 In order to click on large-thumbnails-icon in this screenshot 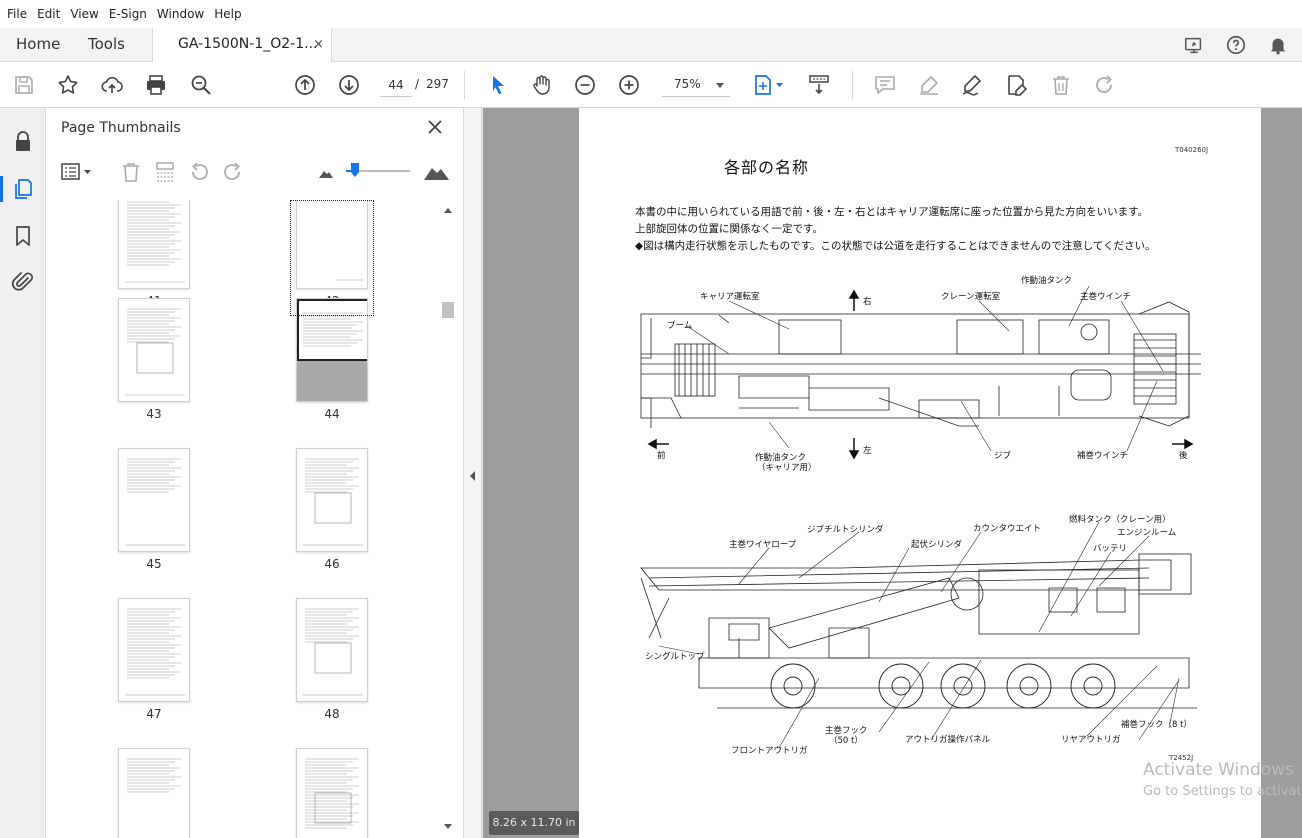, I will do `click(436, 172)`.